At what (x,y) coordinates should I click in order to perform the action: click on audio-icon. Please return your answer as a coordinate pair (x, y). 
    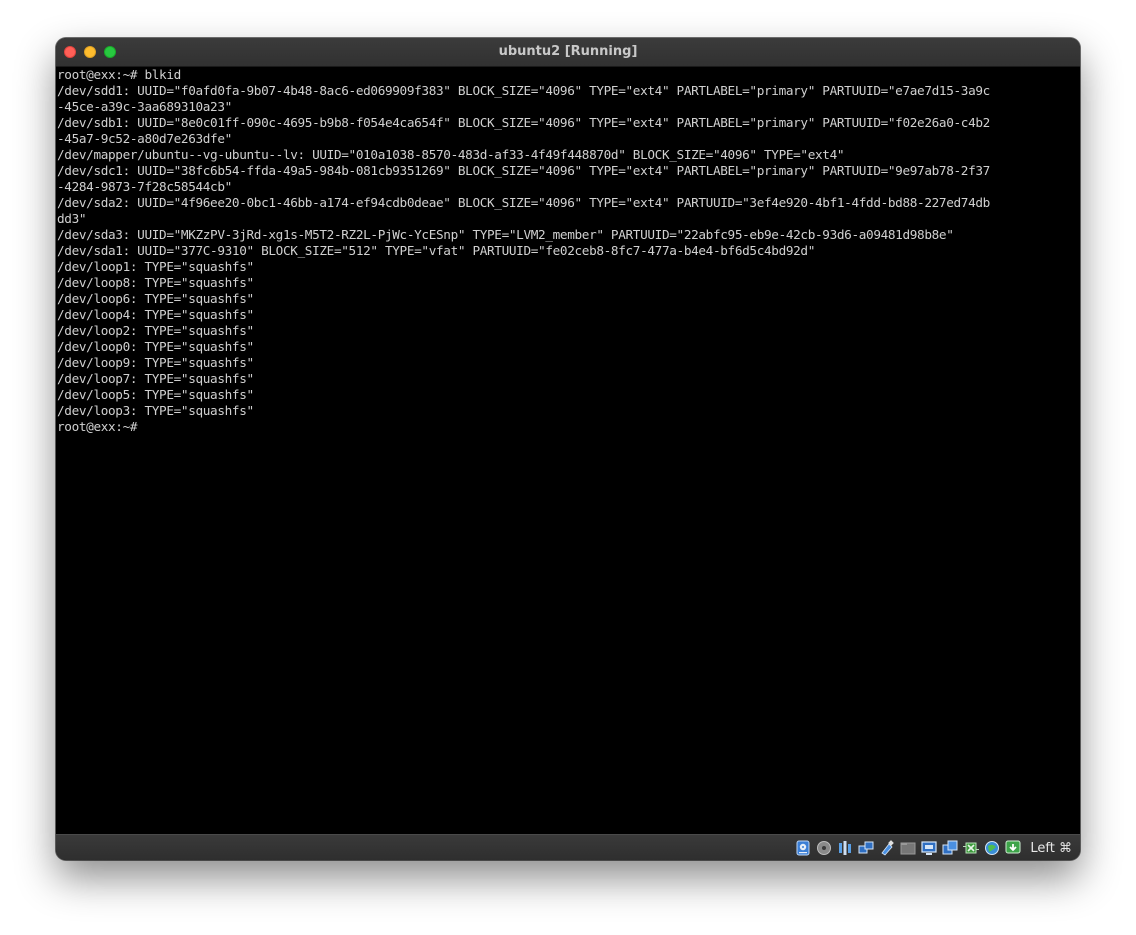
    Looking at the image, I should click on (845, 848).